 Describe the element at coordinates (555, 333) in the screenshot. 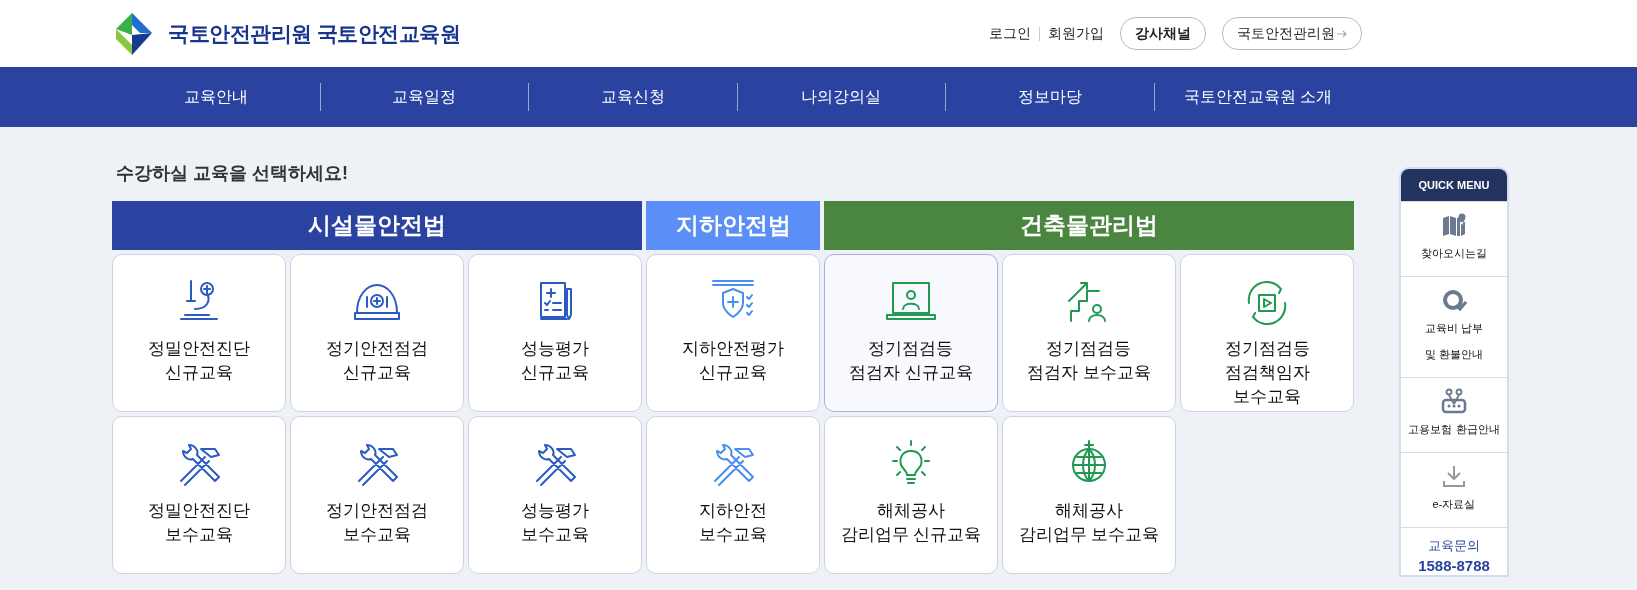

I see `course-card: 성능평가 신규교육` at that location.